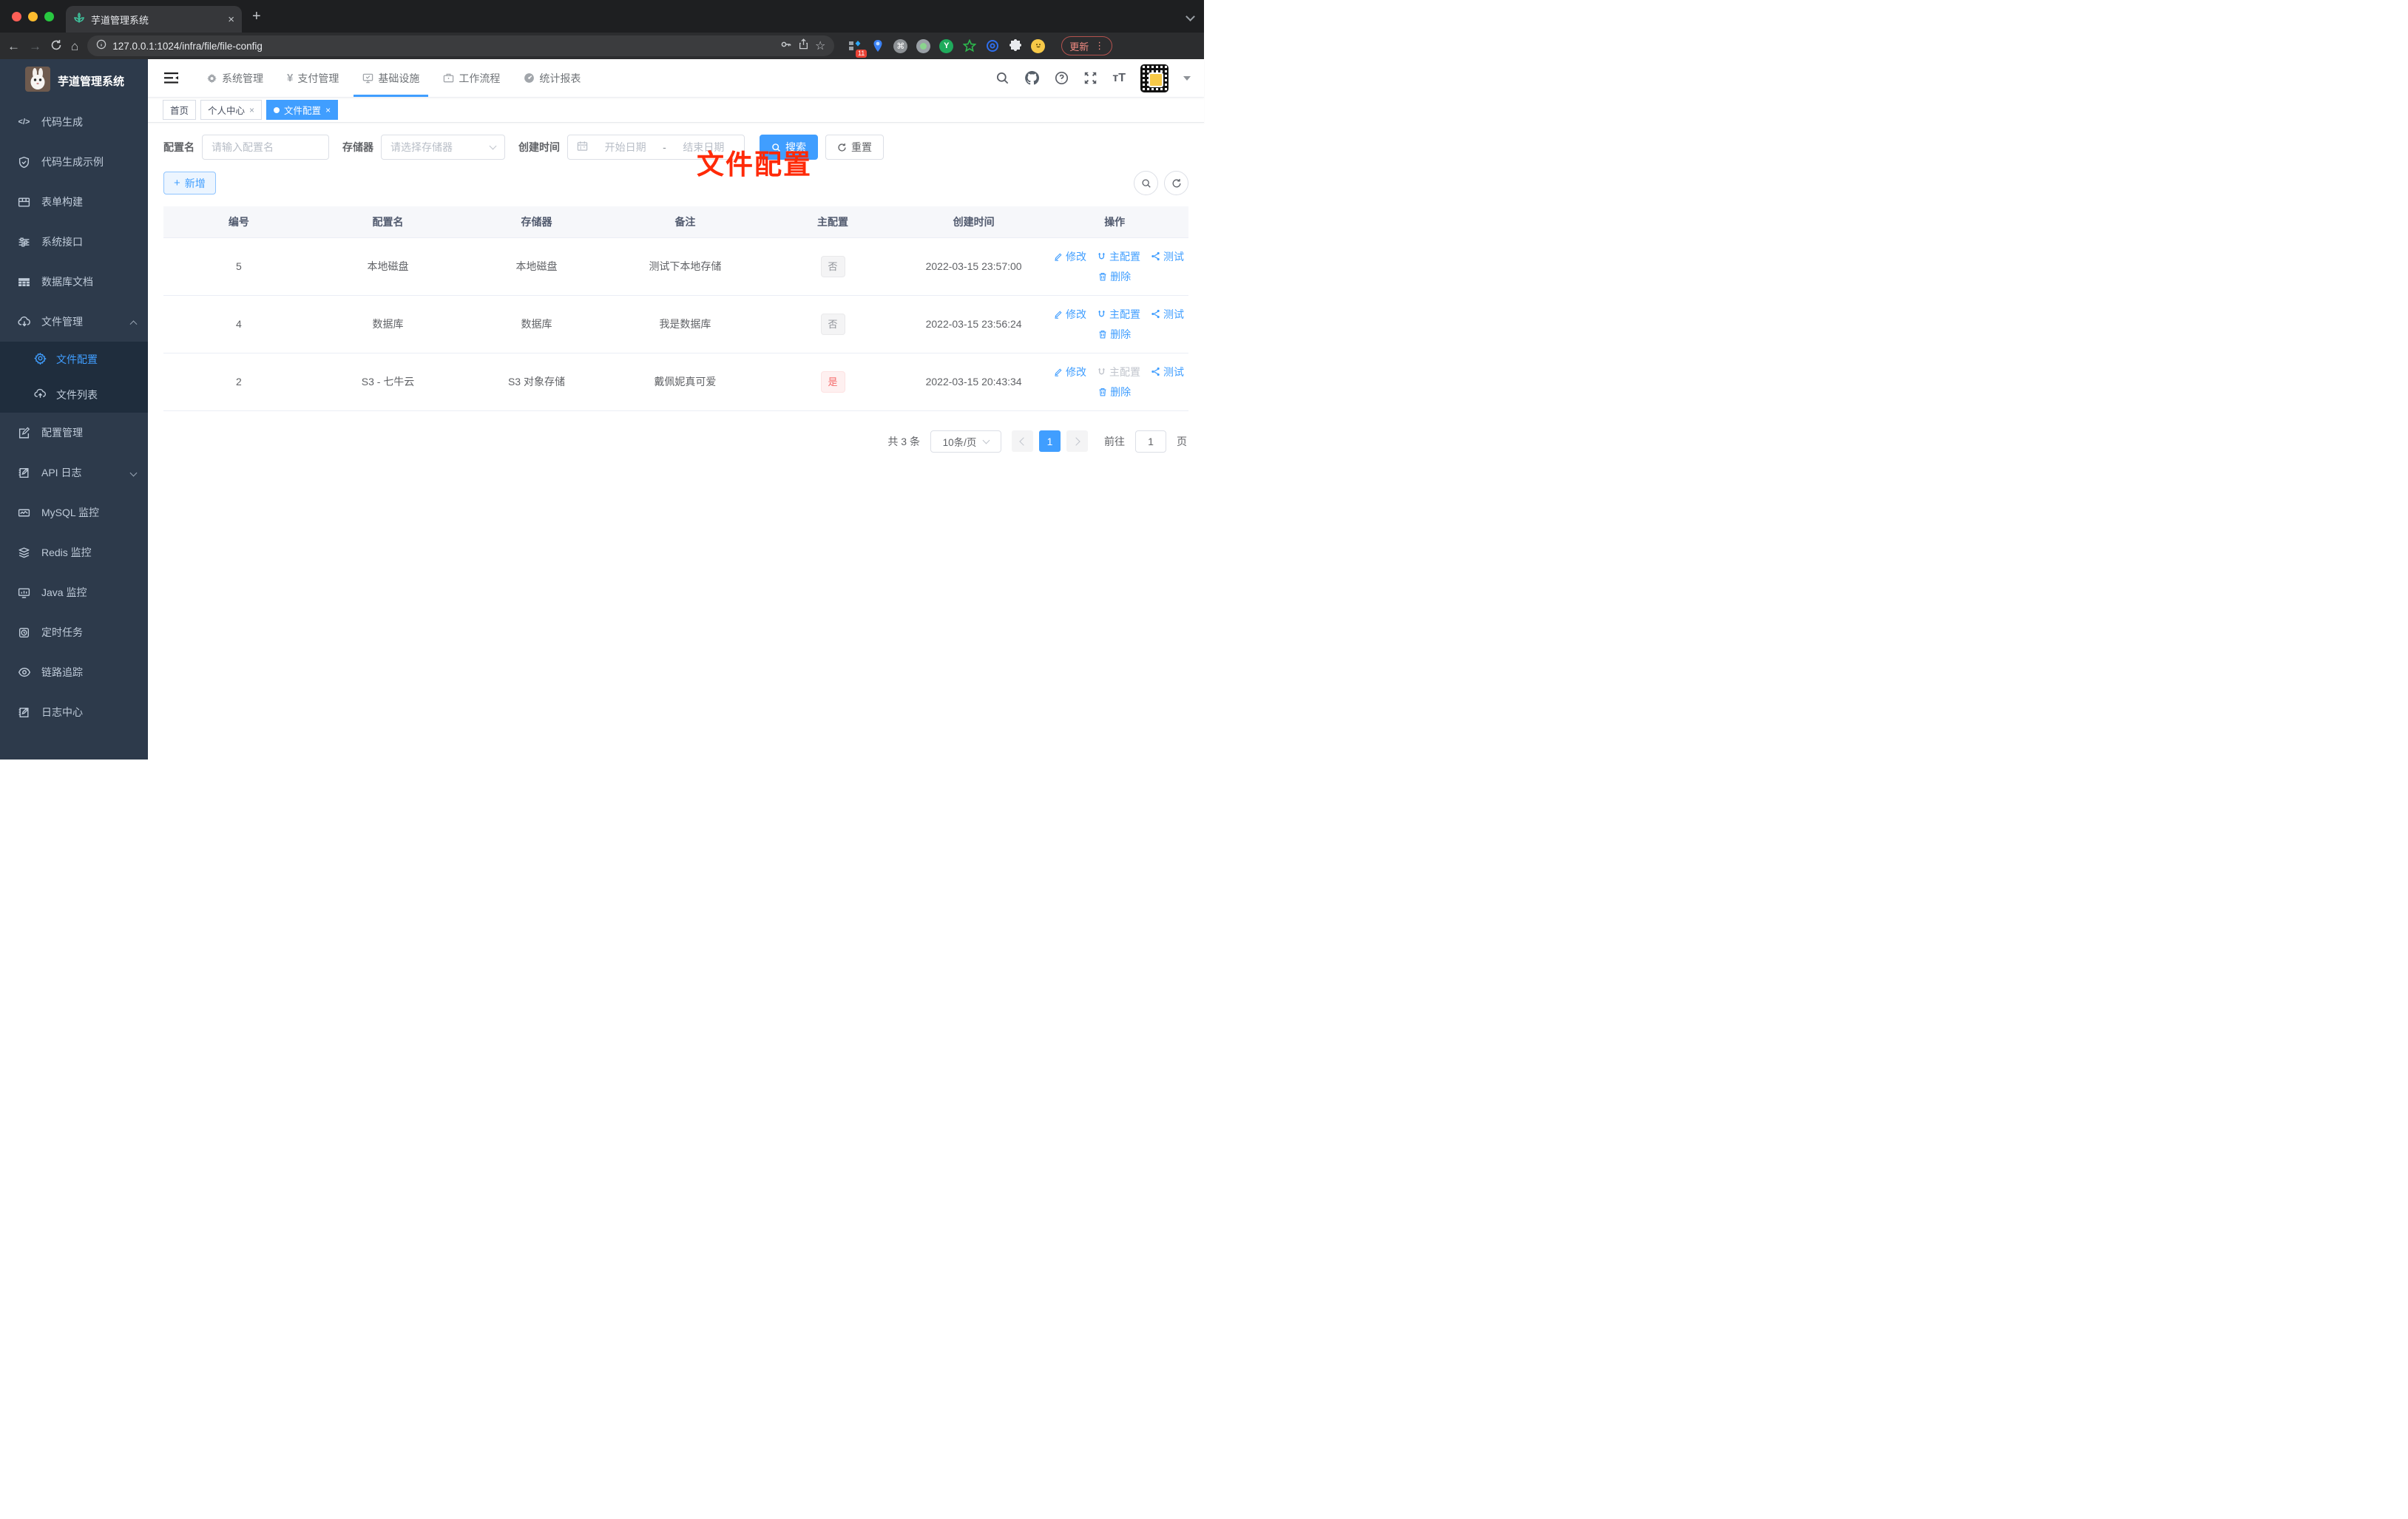 The image size is (2408, 1519). What do you see at coordinates (1150, 441) in the screenshot?
I see `page-jump-input` at bounding box center [1150, 441].